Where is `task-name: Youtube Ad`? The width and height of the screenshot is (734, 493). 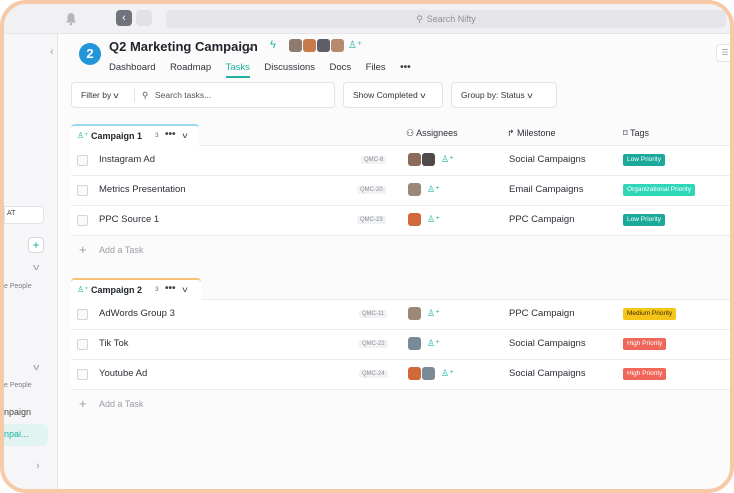
task-name: Youtube Ad is located at coordinates (123, 373).